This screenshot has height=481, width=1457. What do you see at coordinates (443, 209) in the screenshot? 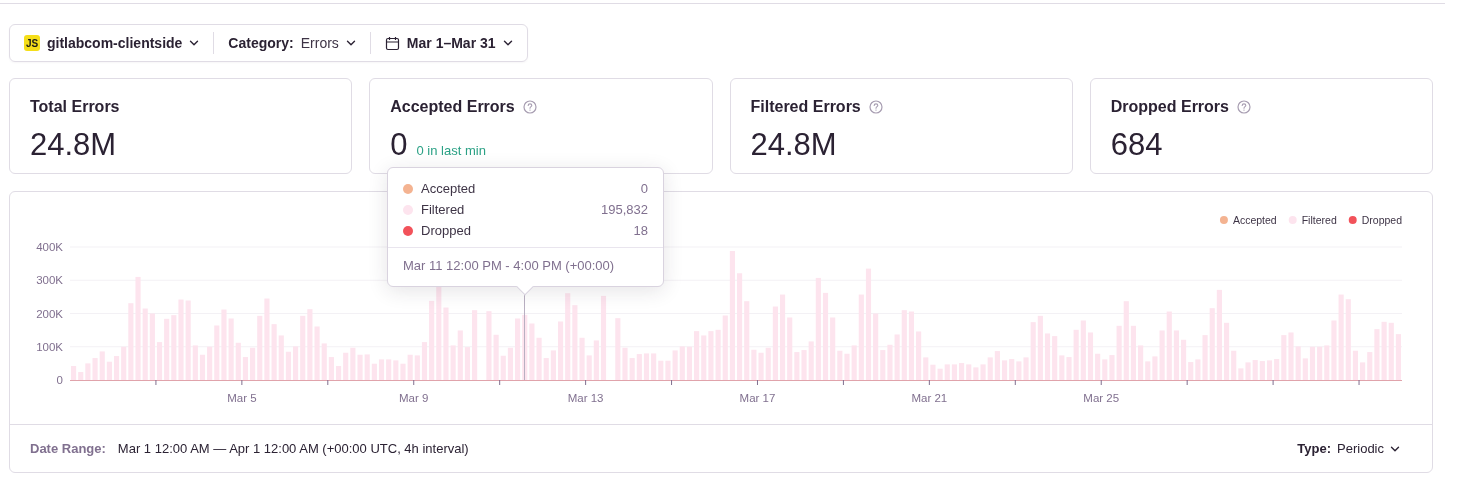
I see `series-name: Filtered` at bounding box center [443, 209].